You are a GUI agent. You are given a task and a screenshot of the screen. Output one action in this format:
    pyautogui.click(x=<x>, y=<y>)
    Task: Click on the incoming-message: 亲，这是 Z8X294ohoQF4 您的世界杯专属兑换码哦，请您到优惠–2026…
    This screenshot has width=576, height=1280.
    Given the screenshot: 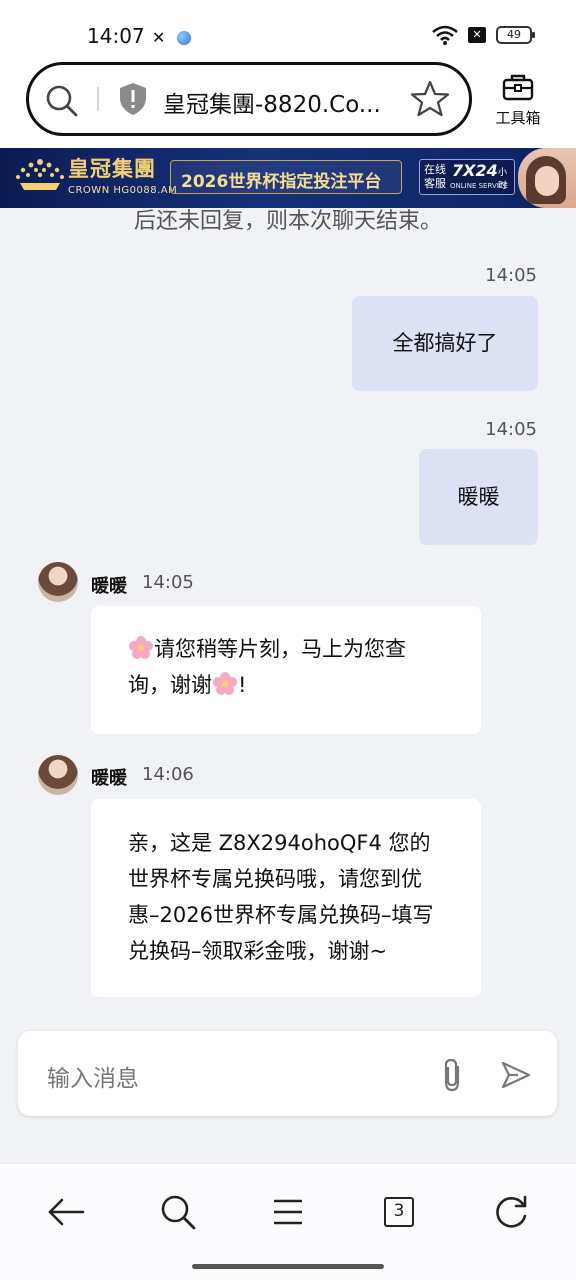 What is the action you would take?
    pyautogui.click(x=286, y=898)
    